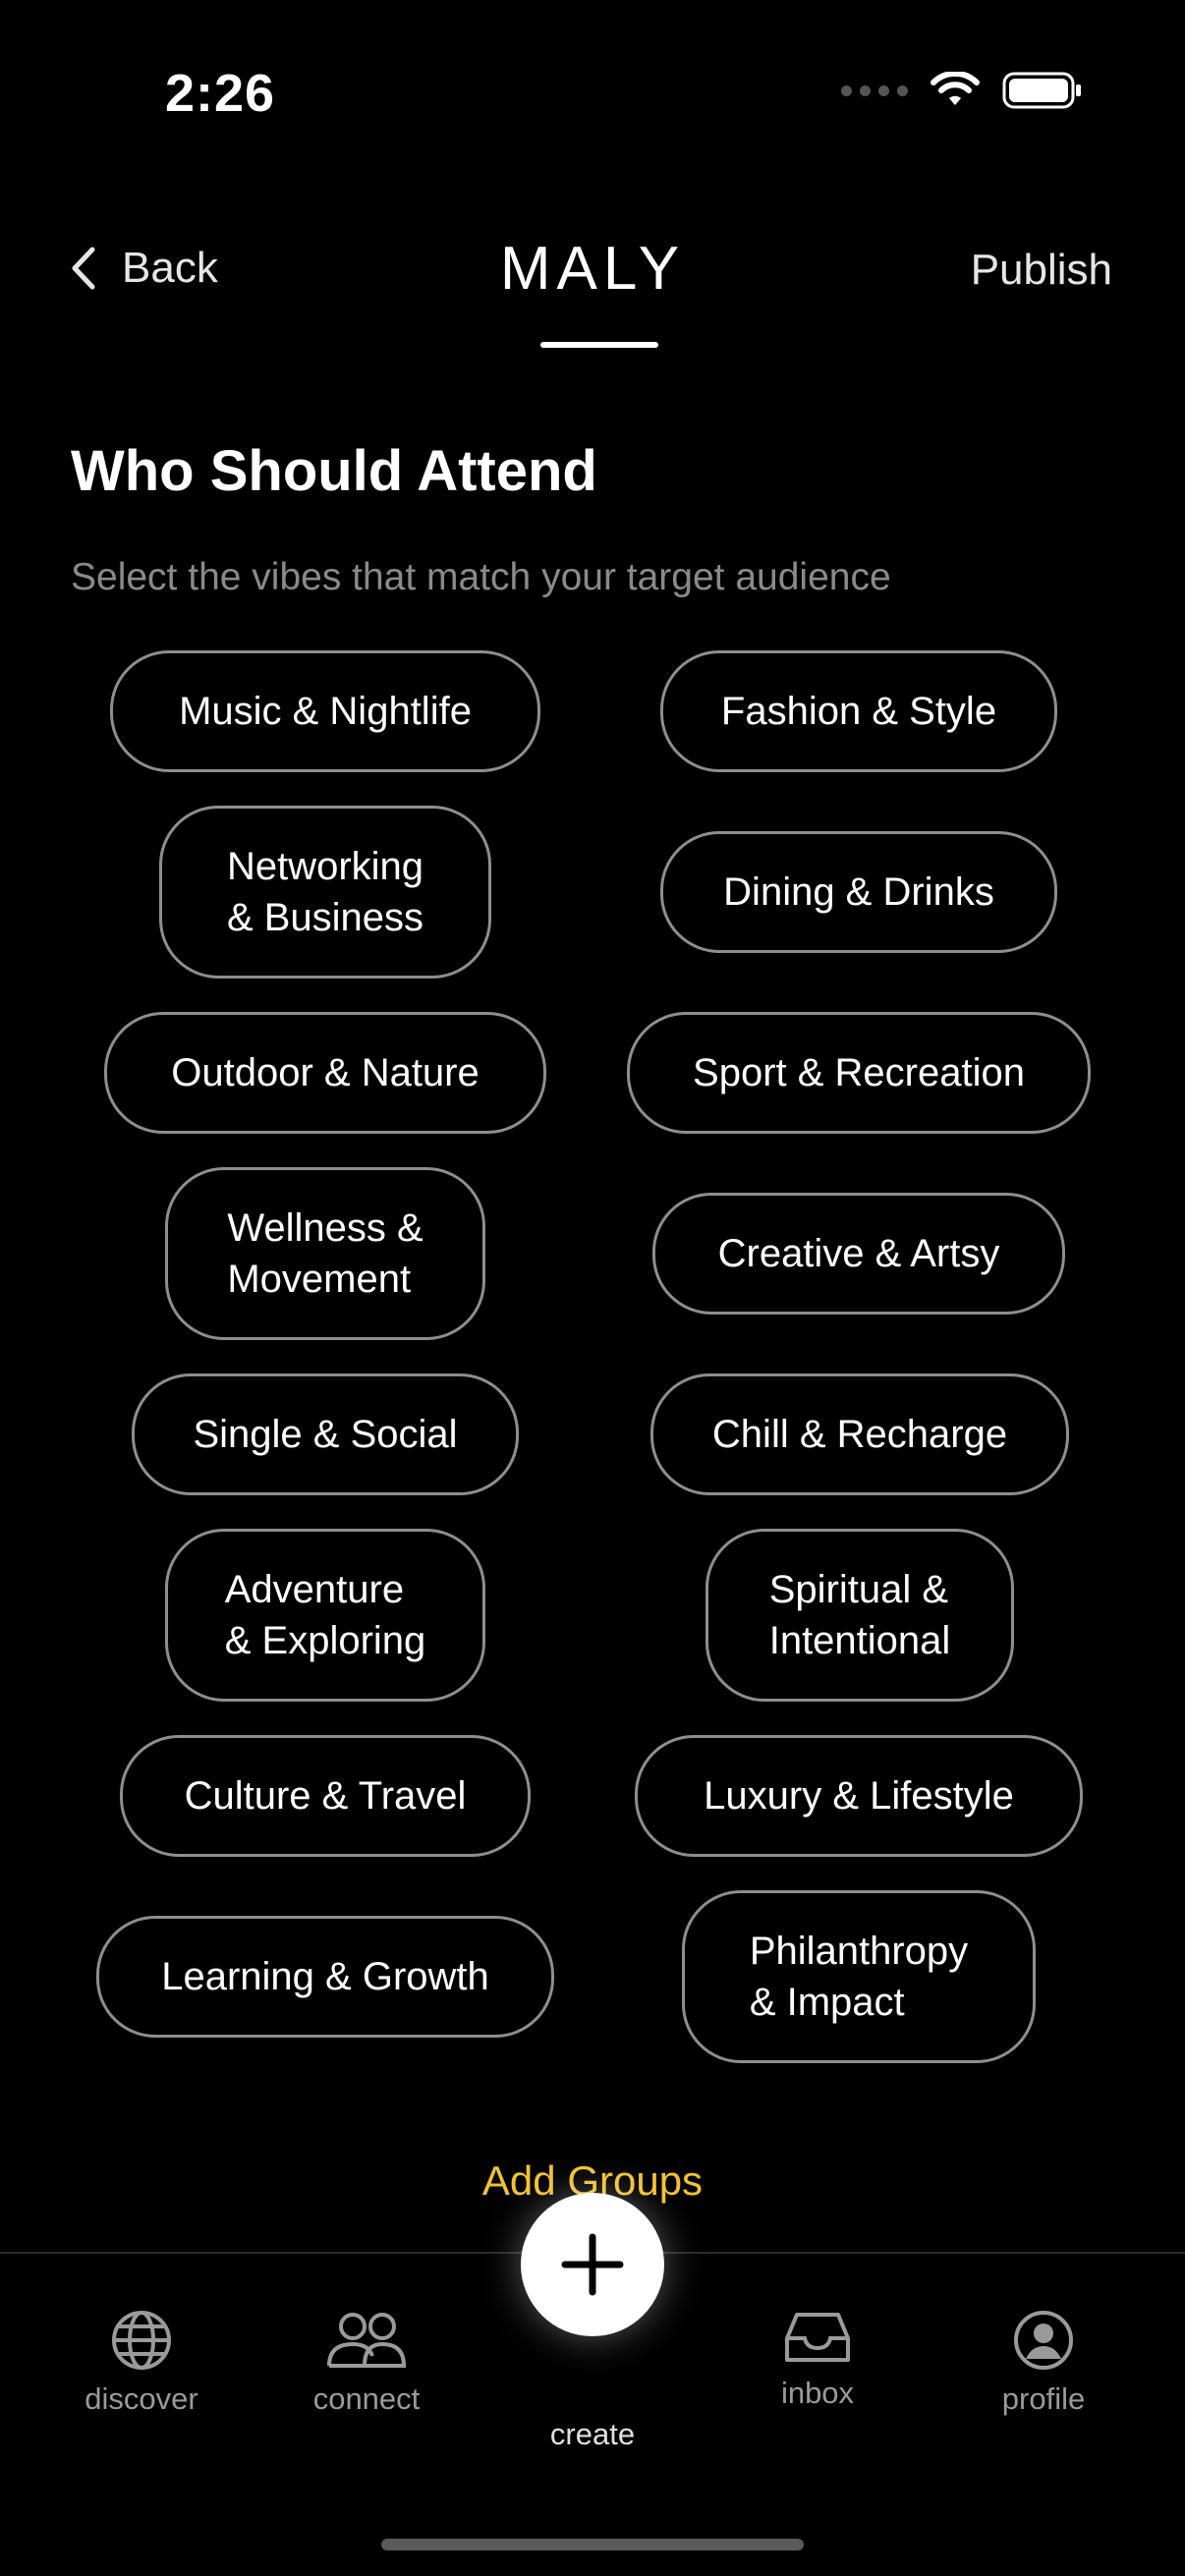 The height and width of the screenshot is (2576, 1185). I want to click on vibe-pill-spiritual-intentional: Spiritual & Intentional, so click(860, 1615).